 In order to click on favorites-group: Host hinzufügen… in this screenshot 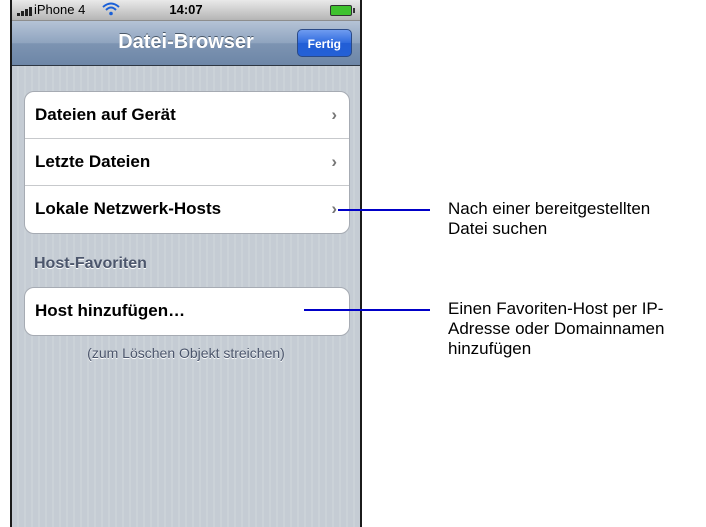, I will do `click(187, 311)`.